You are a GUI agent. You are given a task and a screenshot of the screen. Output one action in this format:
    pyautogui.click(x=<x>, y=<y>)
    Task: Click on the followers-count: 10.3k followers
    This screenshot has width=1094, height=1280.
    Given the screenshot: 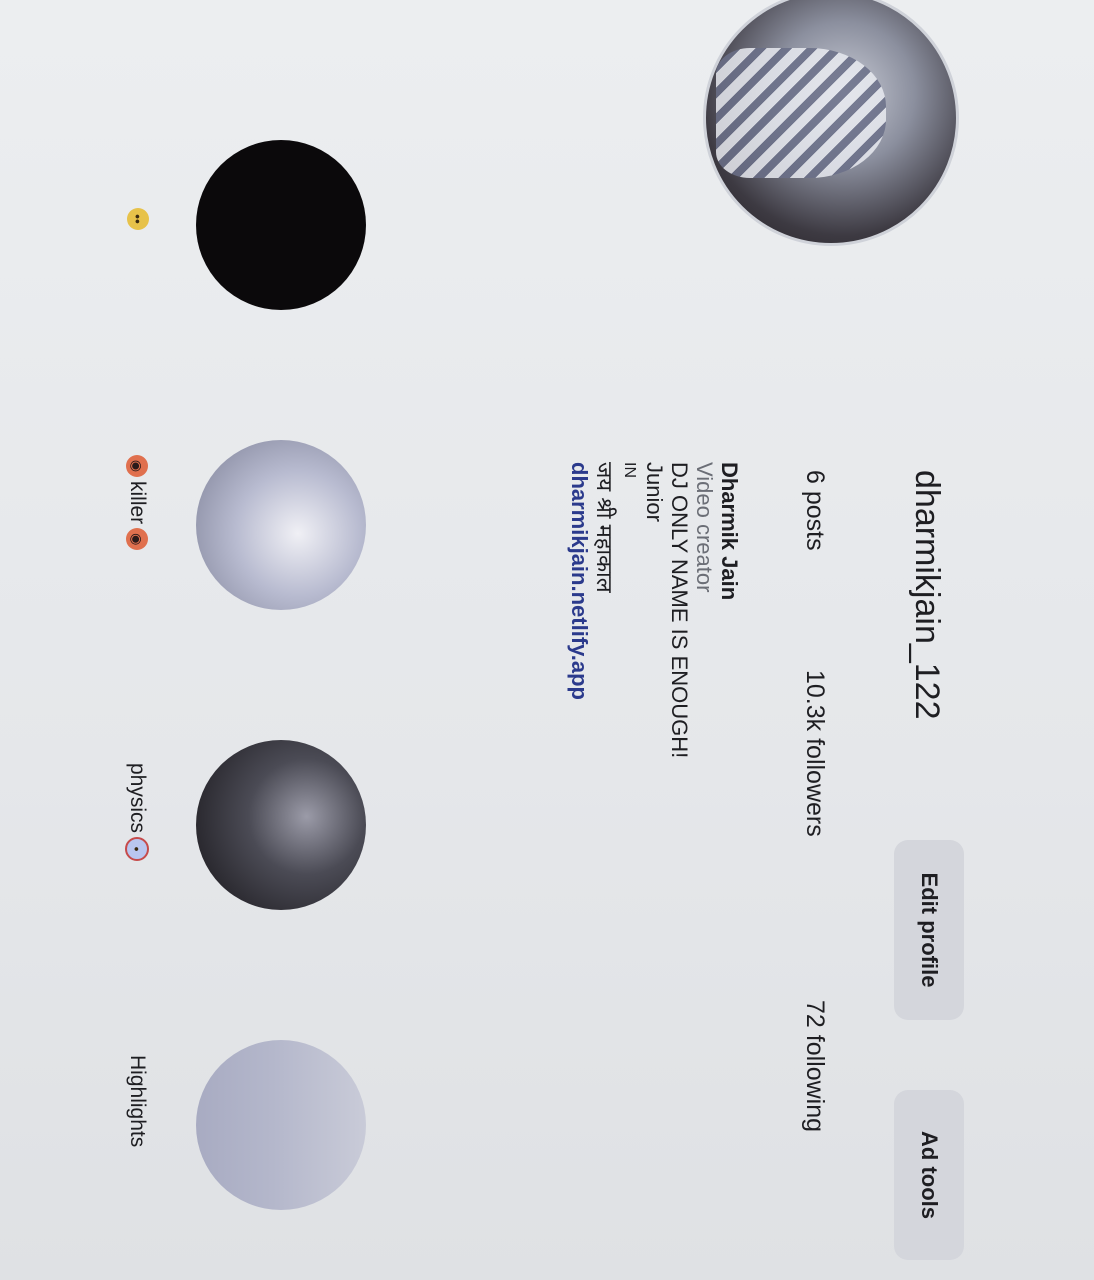 What is the action you would take?
    pyautogui.click(x=814, y=753)
    